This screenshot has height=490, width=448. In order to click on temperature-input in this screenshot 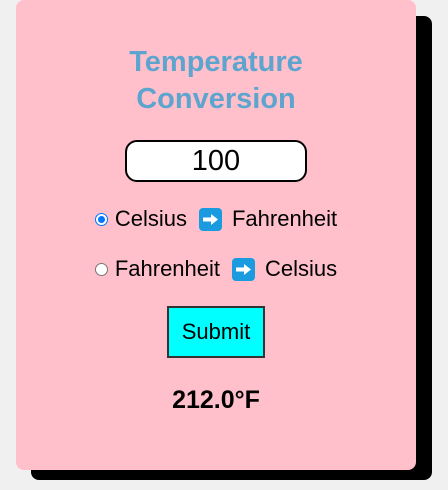, I will do `click(216, 161)`.